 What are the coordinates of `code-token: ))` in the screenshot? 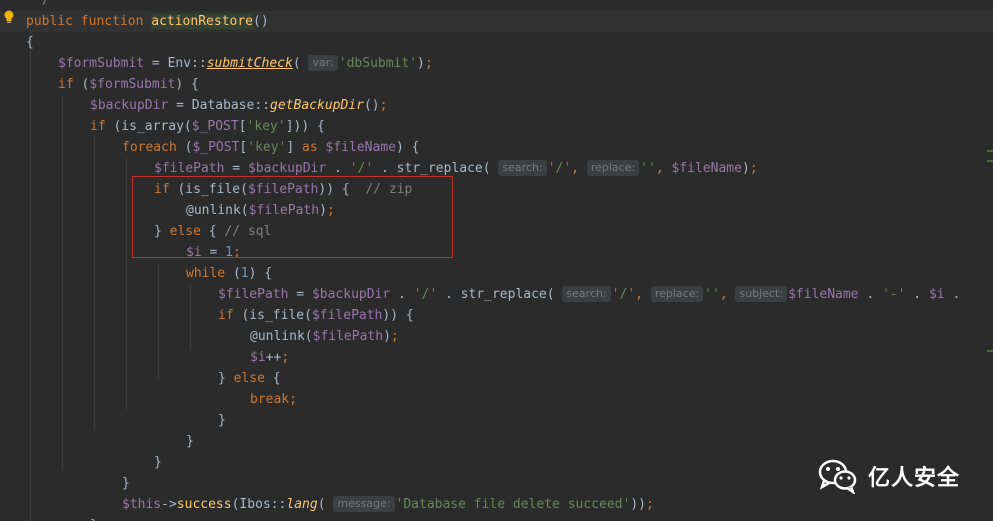 It's located at (638, 504).